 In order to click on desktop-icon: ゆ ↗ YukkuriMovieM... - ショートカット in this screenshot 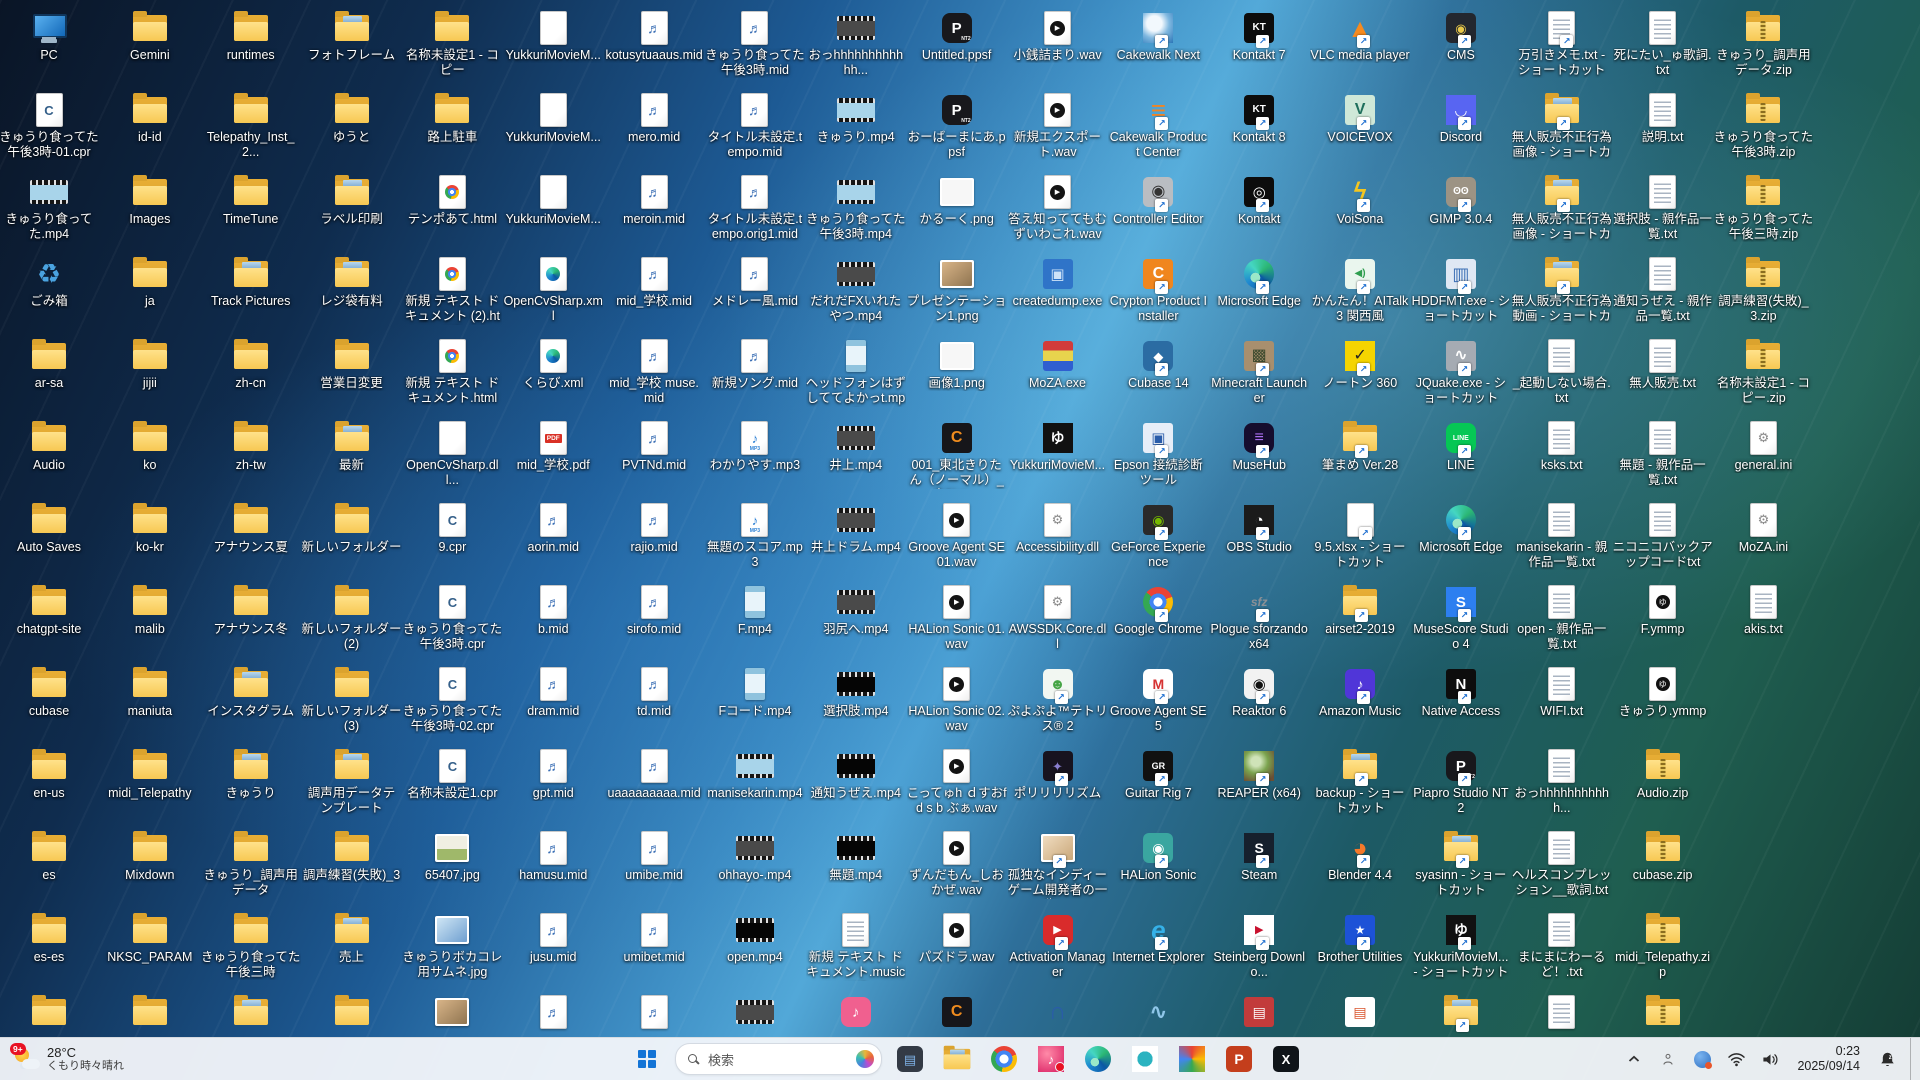, I will do `click(1461, 946)`.